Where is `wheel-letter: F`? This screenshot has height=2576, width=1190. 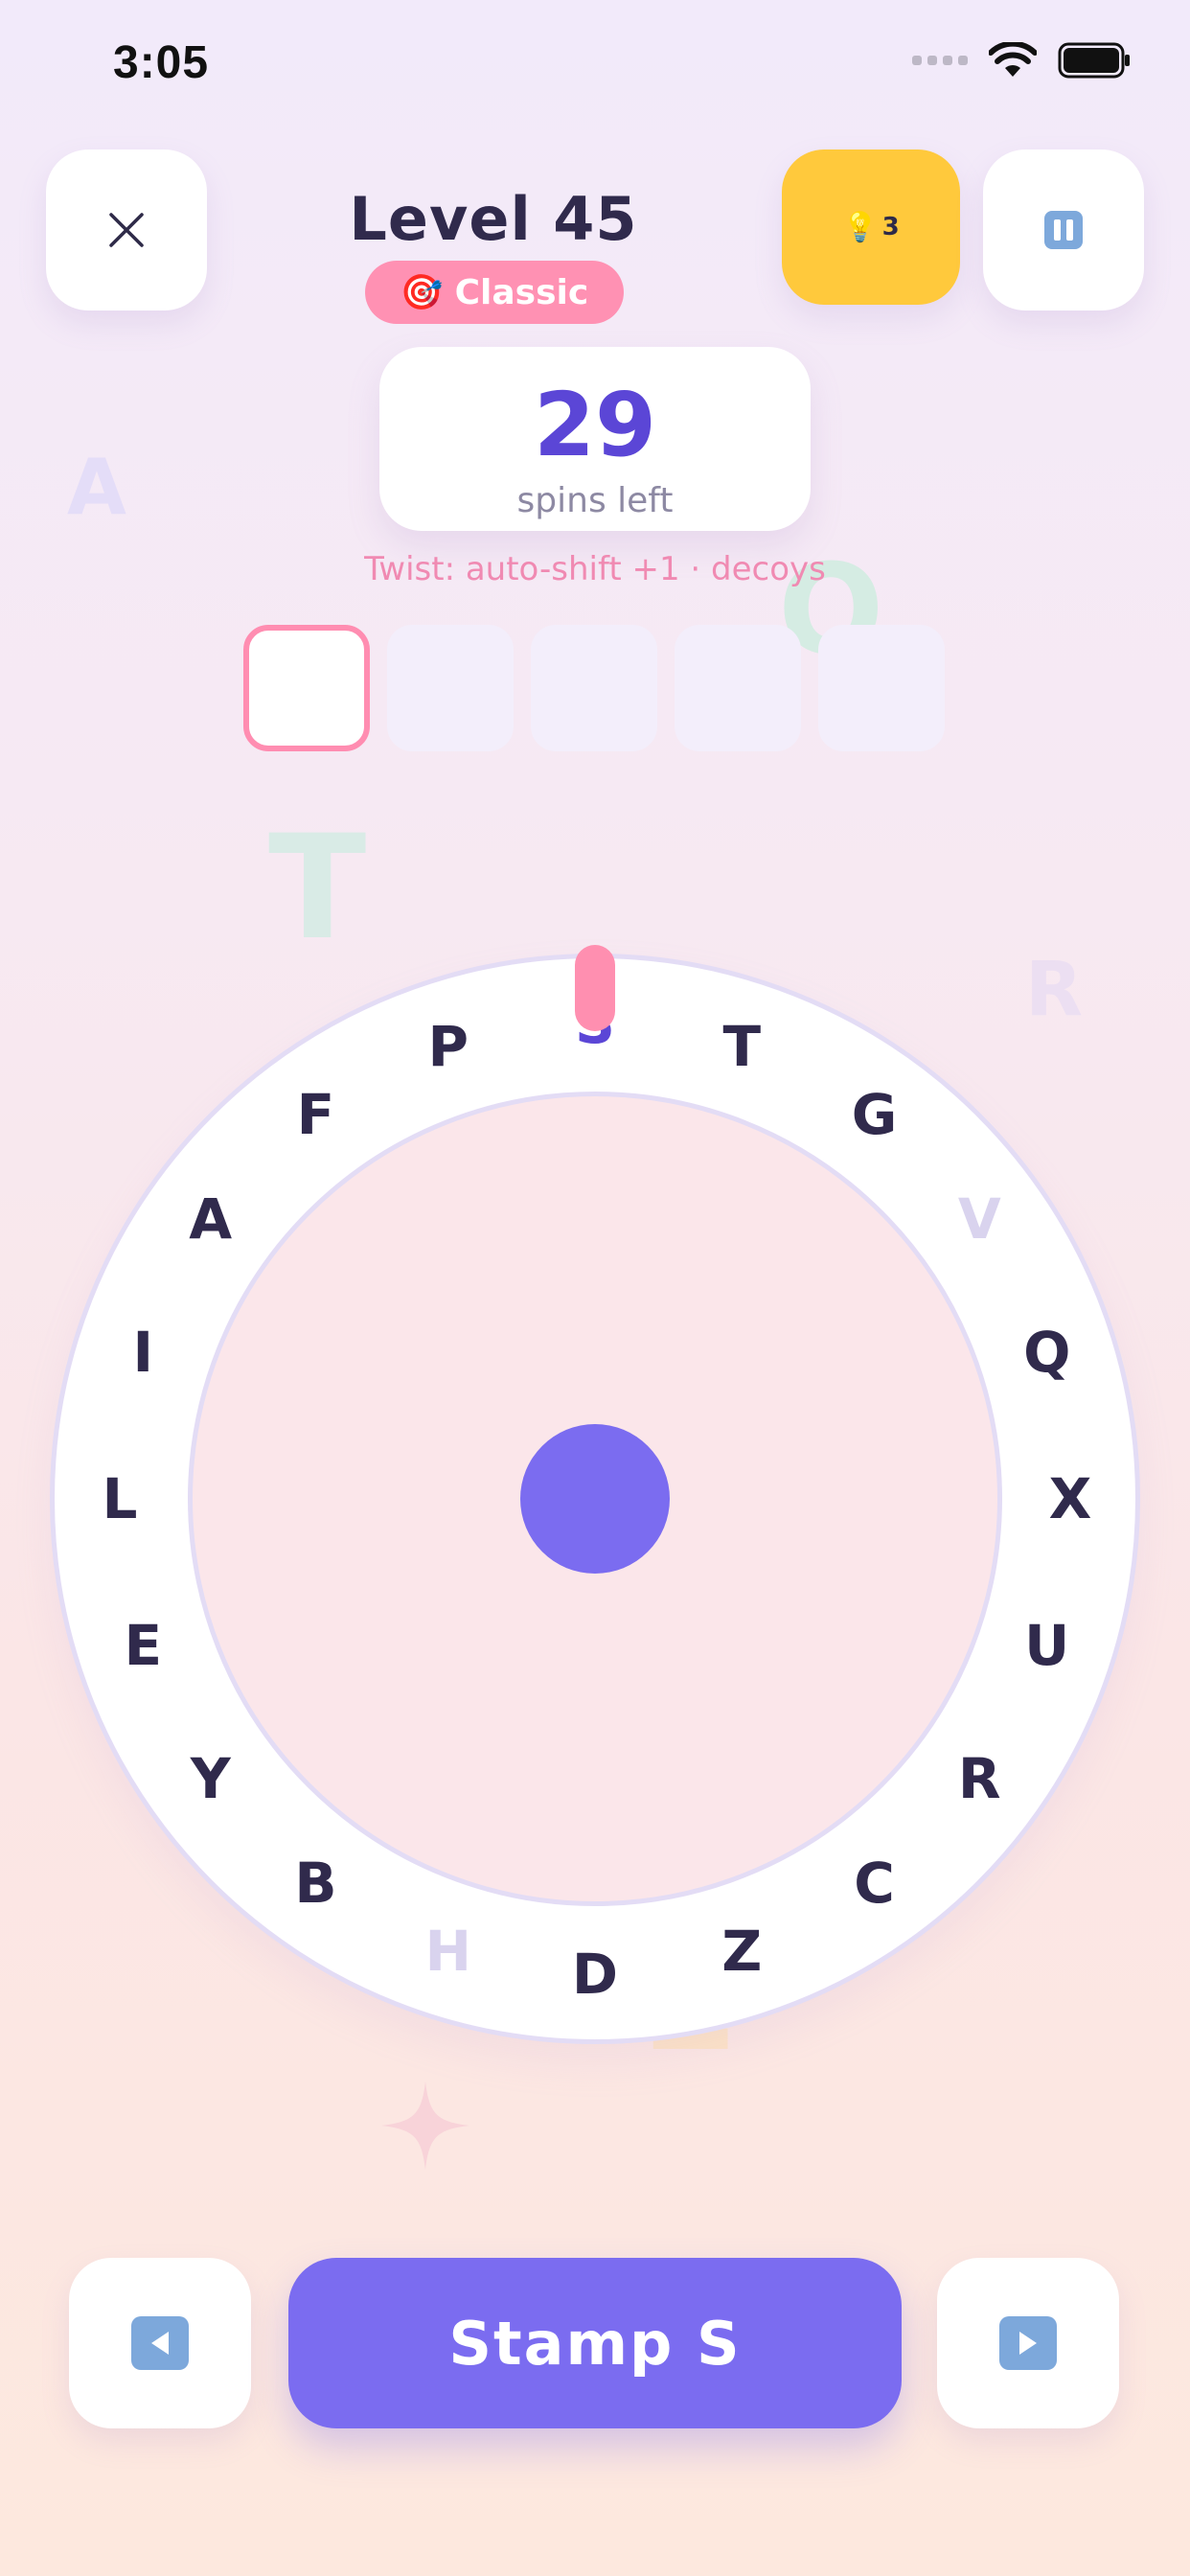
wheel-letter: F is located at coordinates (316, 1114).